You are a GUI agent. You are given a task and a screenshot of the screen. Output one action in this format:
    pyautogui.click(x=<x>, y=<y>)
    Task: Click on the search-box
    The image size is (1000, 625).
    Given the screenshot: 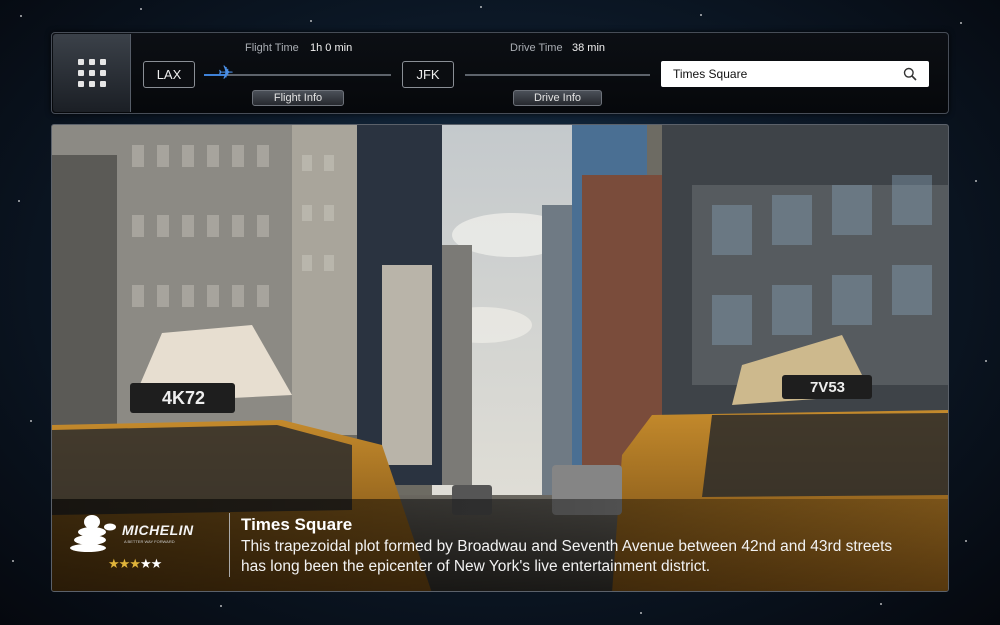 What is the action you would take?
    pyautogui.click(x=795, y=74)
    